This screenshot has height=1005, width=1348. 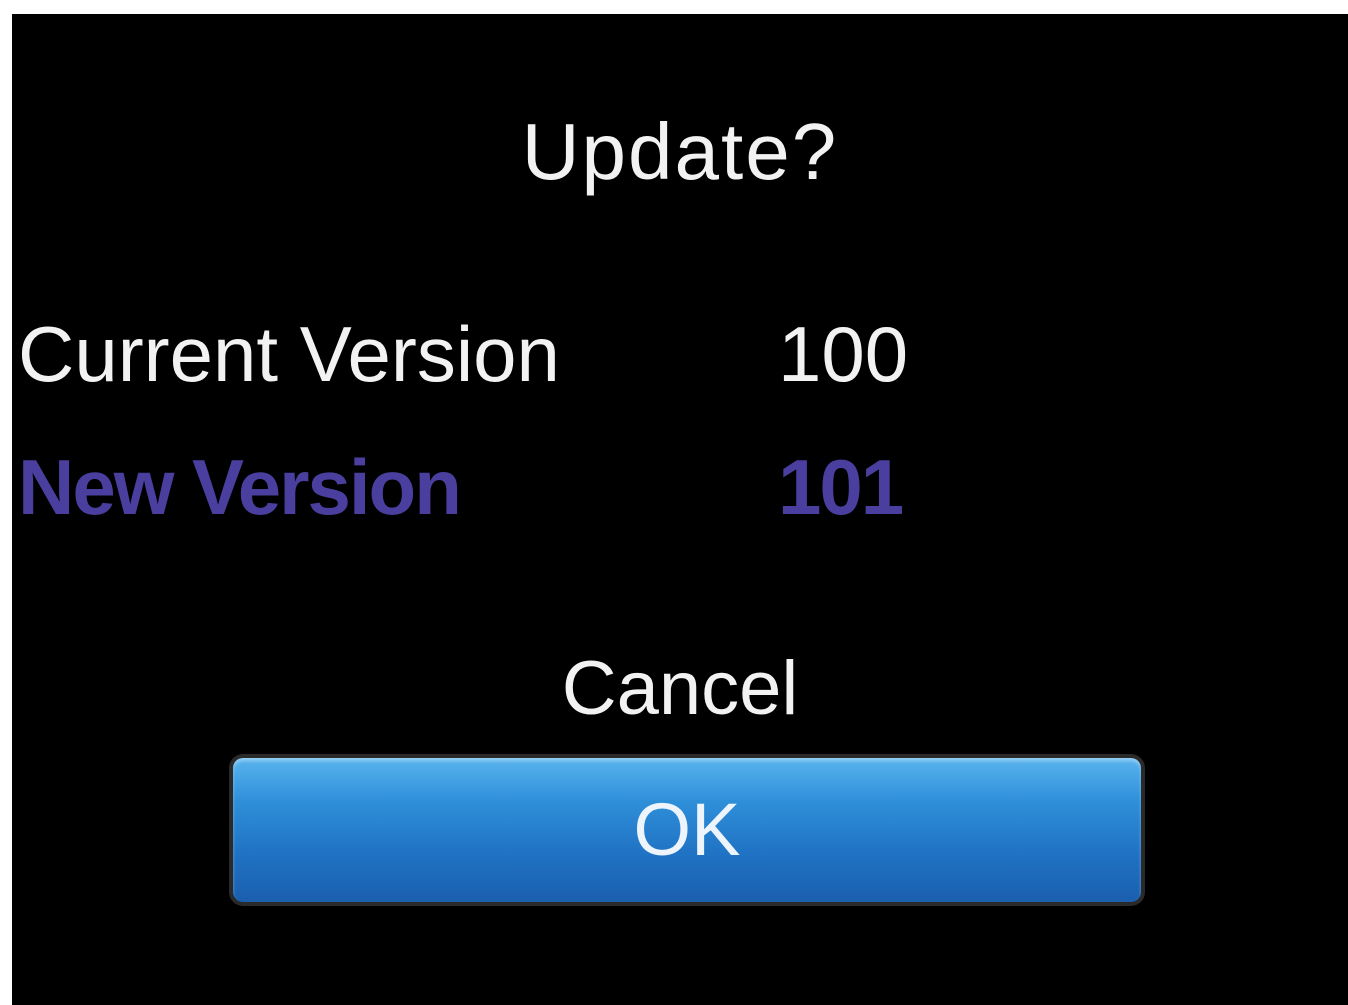 I want to click on new-version-value: 101, so click(x=841, y=487).